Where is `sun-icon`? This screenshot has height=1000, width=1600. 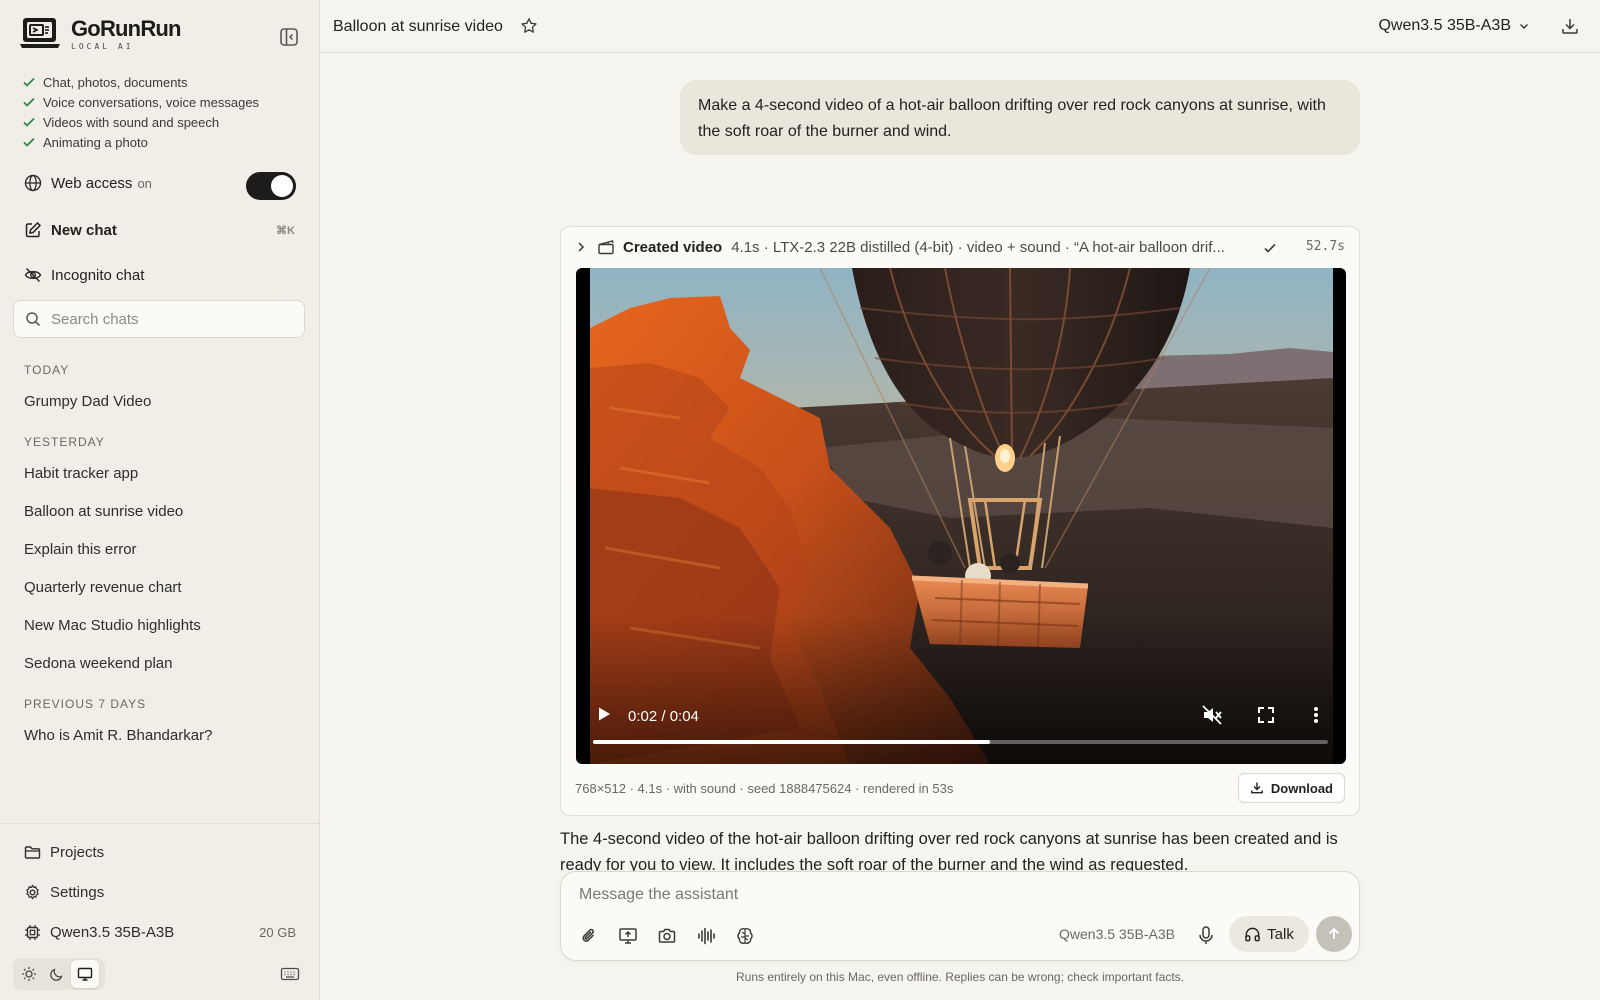 sun-icon is located at coordinates (29, 974).